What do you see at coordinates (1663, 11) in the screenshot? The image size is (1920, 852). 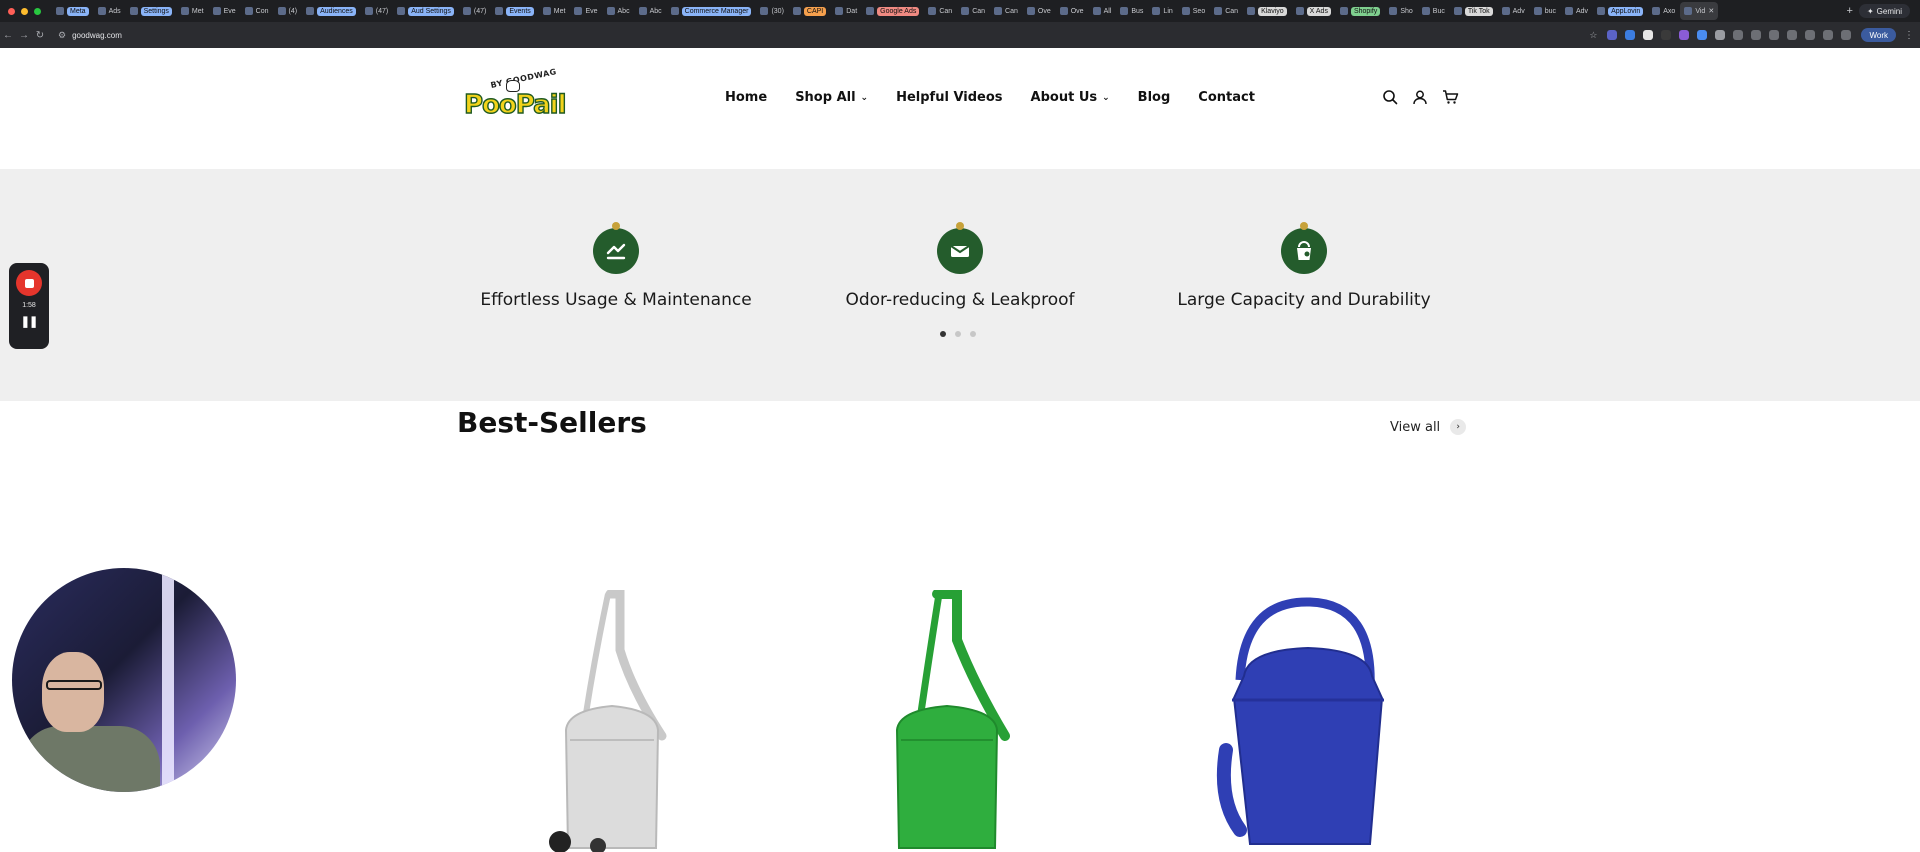 I see `browser-tab: Axo` at bounding box center [1663, 11].